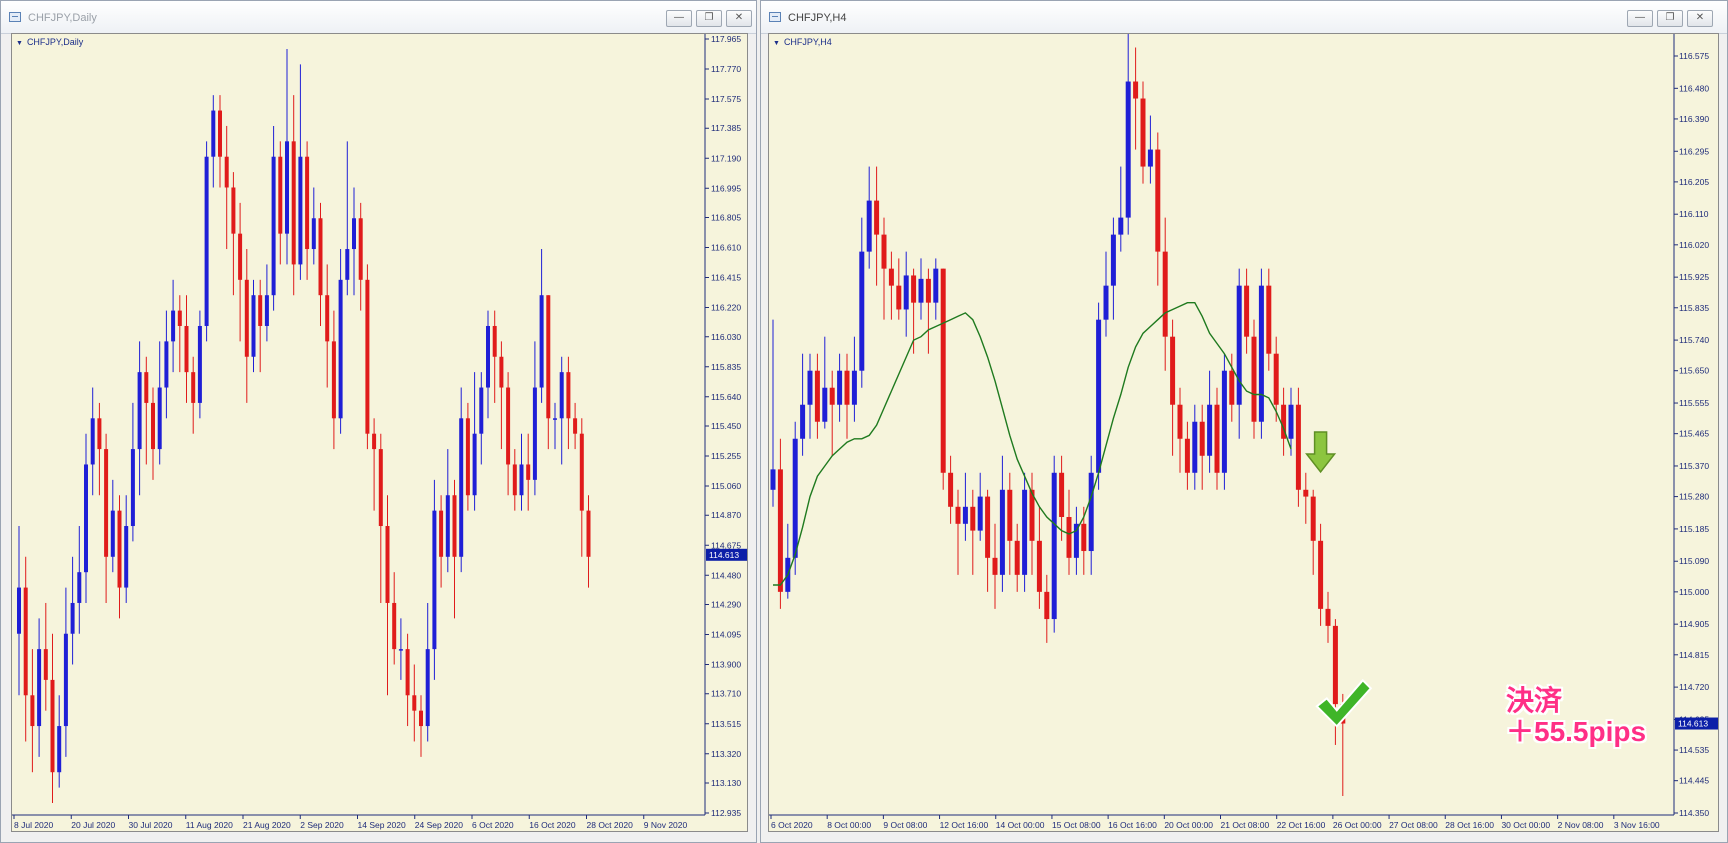 This screenshot has width=1728, height=843. What do you see at coordinates (666, 825) in the screenshot?
I see `time-tick-label: 9 Nov 2020` at bounding box center [666, 825].